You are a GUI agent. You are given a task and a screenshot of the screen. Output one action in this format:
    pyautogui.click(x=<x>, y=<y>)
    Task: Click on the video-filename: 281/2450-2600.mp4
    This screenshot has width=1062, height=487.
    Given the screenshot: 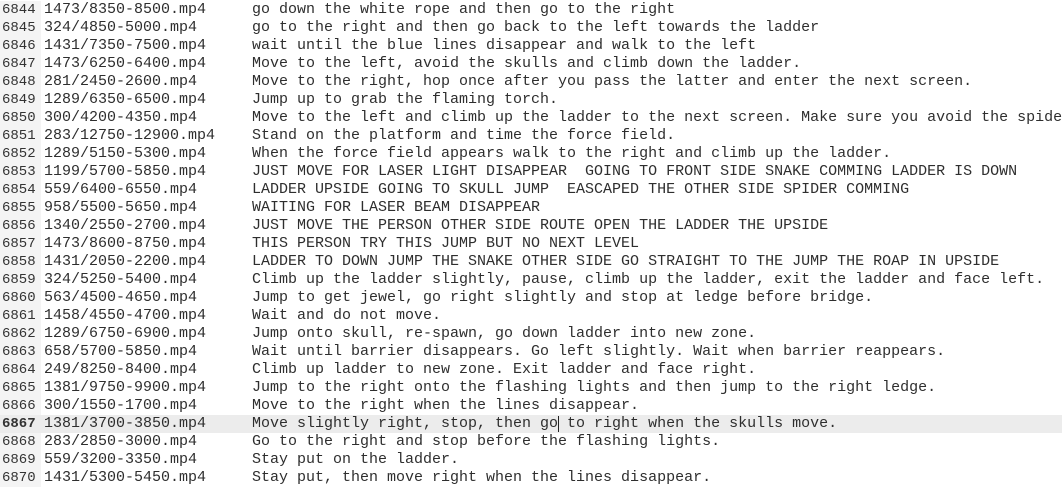 What is the action you would take?
    pyautogui.click(x=121, y=81)
    